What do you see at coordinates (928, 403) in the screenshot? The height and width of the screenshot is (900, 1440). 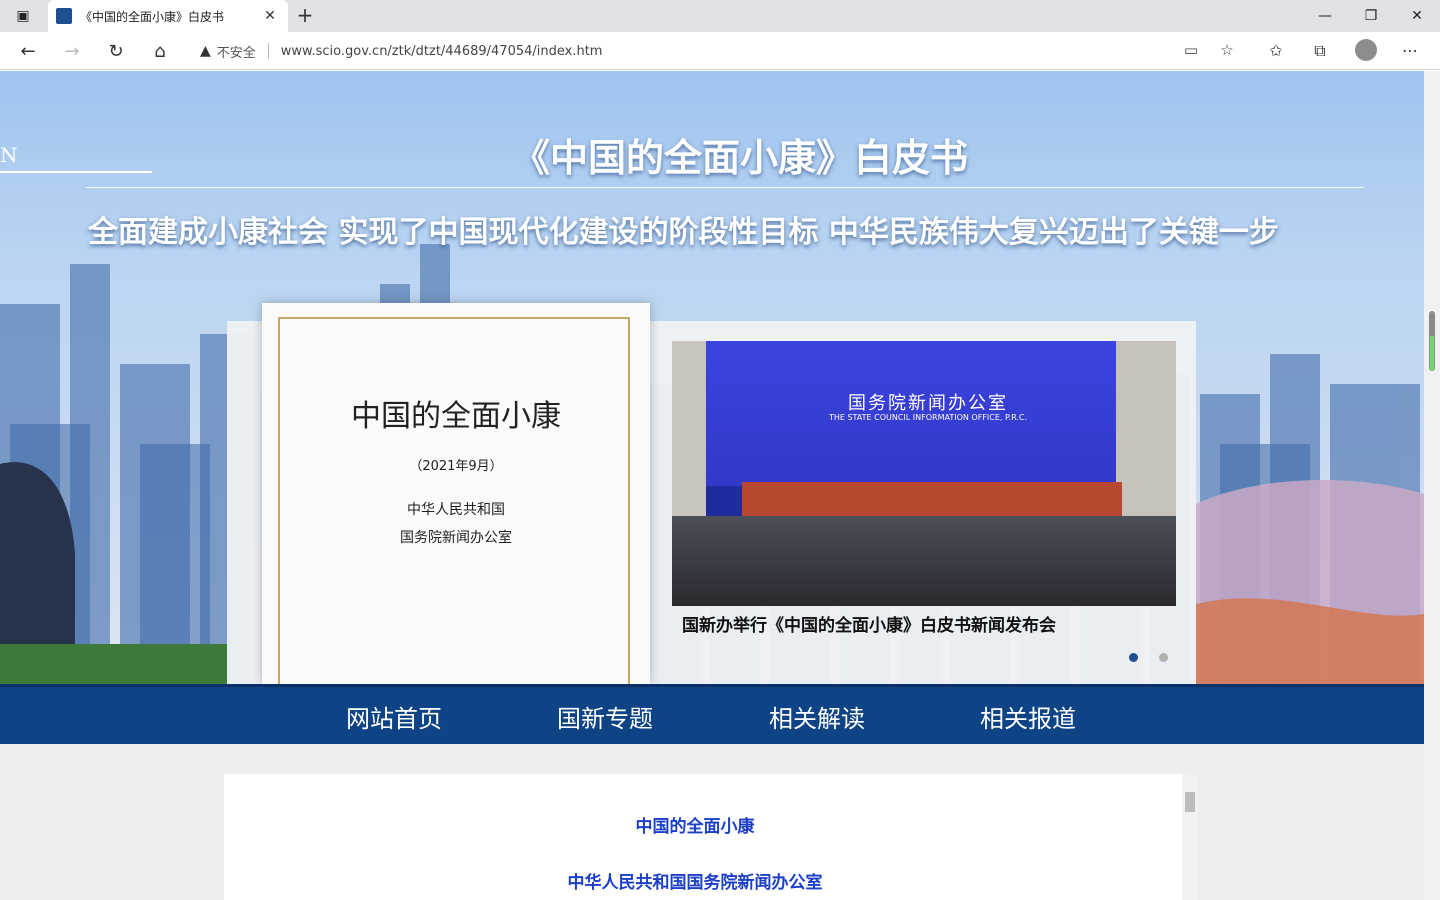 I see `photo-backdrop-title: 国务院新闻办公室` at bounding box center [928, 403].